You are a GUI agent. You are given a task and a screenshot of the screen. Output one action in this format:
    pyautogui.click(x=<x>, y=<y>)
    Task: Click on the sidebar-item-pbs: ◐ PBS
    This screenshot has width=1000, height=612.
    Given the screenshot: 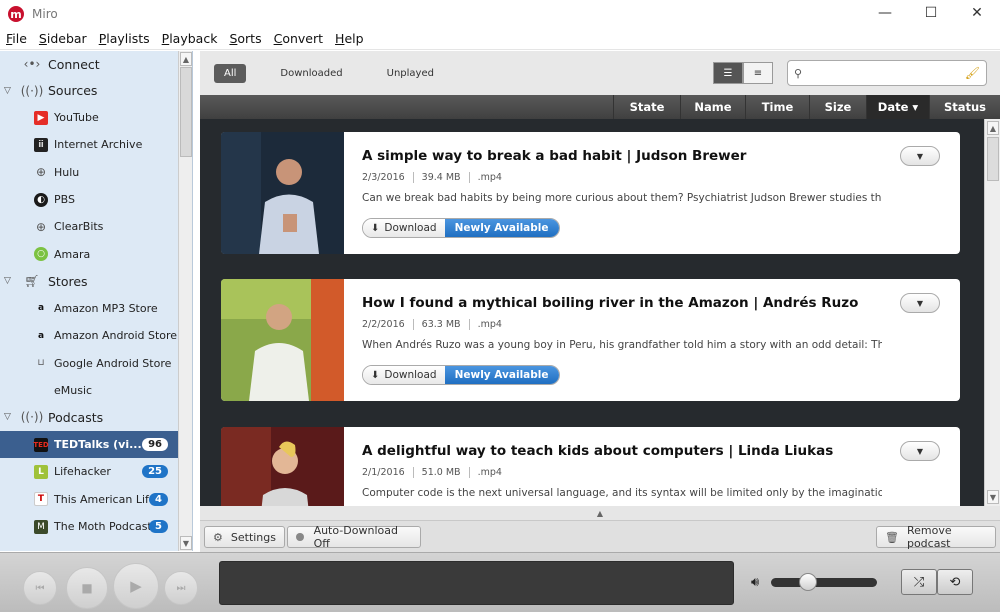 What is the action you would take?
    pyautogui.click(x=89, y=199)
    